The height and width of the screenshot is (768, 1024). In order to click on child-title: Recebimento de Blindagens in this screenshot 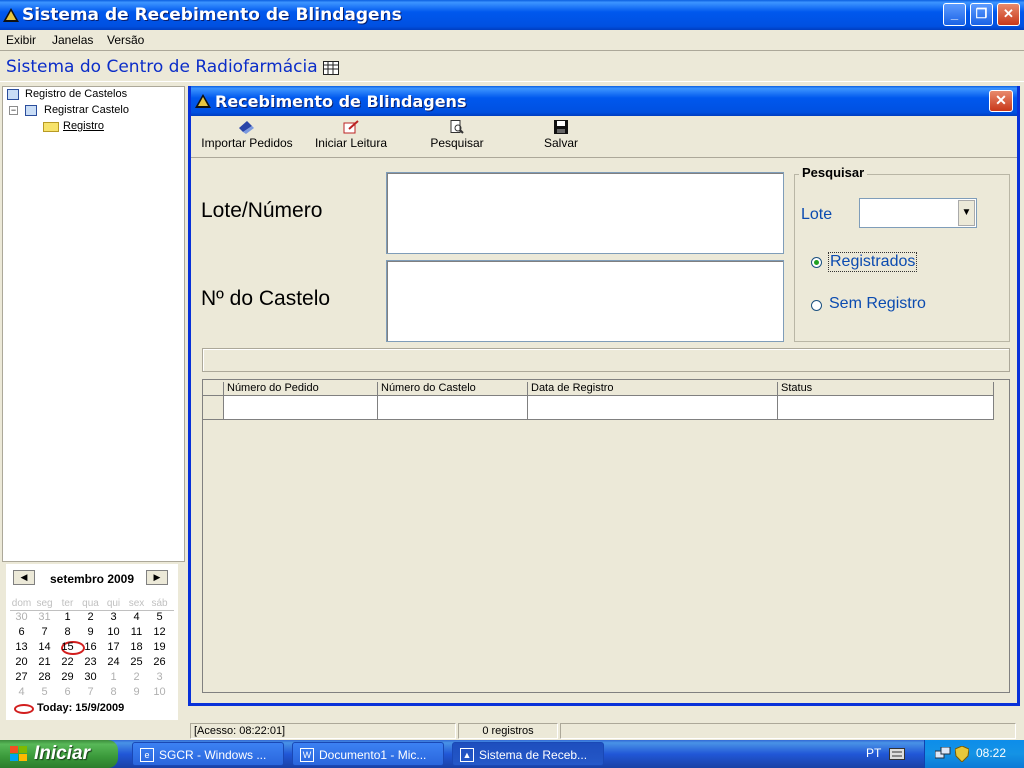, I will do `click(341, 101)`.